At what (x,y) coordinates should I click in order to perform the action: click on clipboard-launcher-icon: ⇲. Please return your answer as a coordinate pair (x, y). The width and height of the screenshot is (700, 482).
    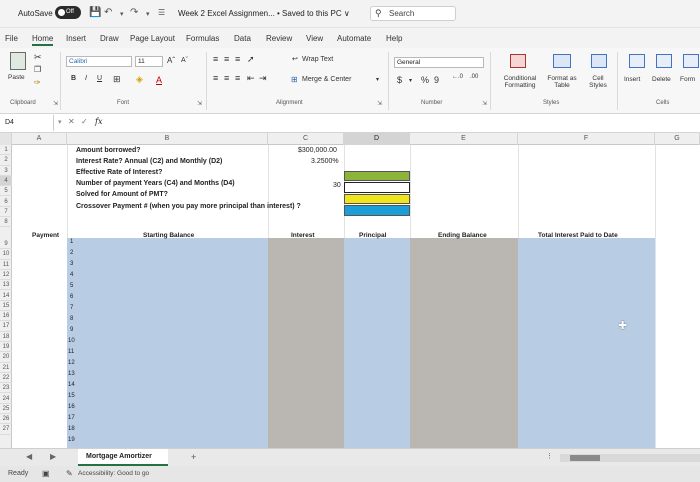
    Looking at the image, I should click on (55, 103).